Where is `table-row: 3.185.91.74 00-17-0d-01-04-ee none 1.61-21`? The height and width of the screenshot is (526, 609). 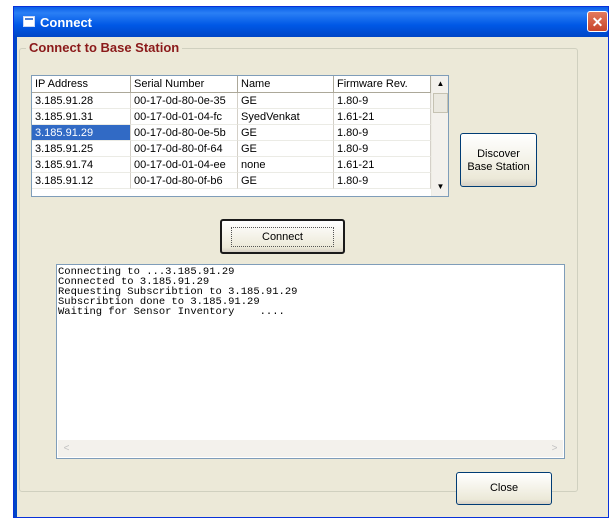
table-row: 3.185.91.74 00-17-0d-01-04-ee none 1.61-21 is located at coordinates (231, 165).